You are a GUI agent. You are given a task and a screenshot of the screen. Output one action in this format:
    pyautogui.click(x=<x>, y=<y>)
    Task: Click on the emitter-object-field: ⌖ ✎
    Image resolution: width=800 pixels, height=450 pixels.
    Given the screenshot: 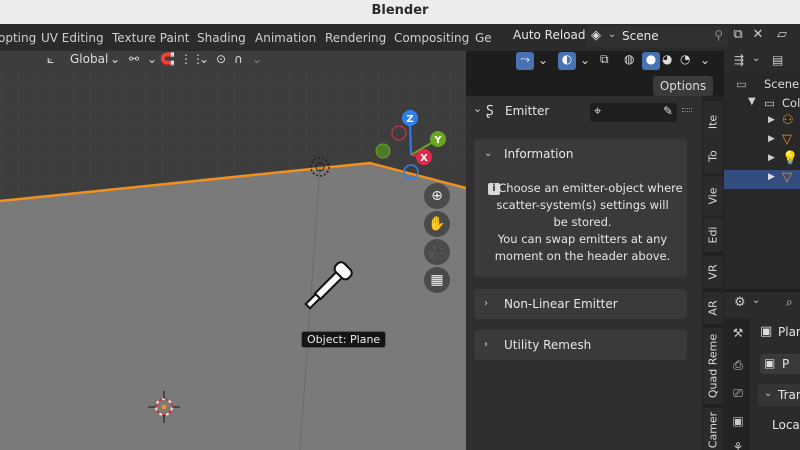 What is the action you would take?
    pyautogui.click(x=633, y=112)
    